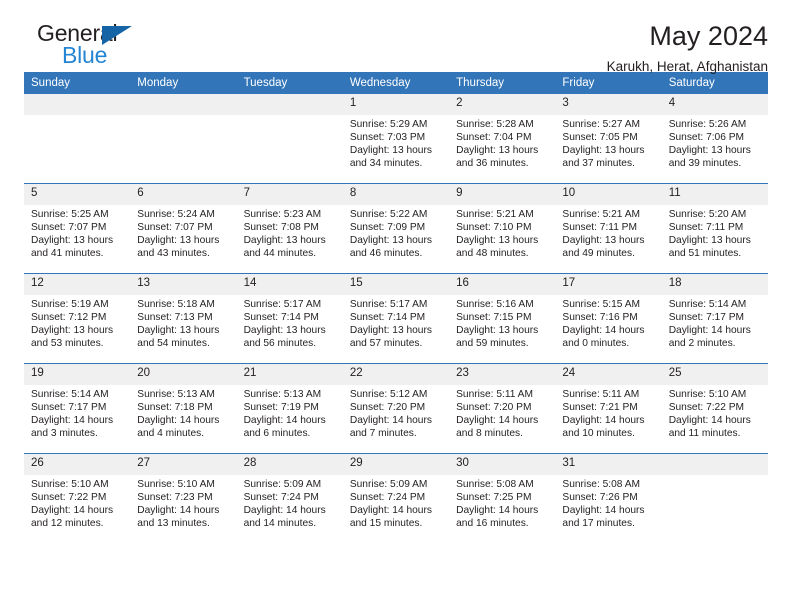  What do you see at coordinates (396, 284) in the screenshot?
I see `day-number: 15` at bounding box center [396, 284].